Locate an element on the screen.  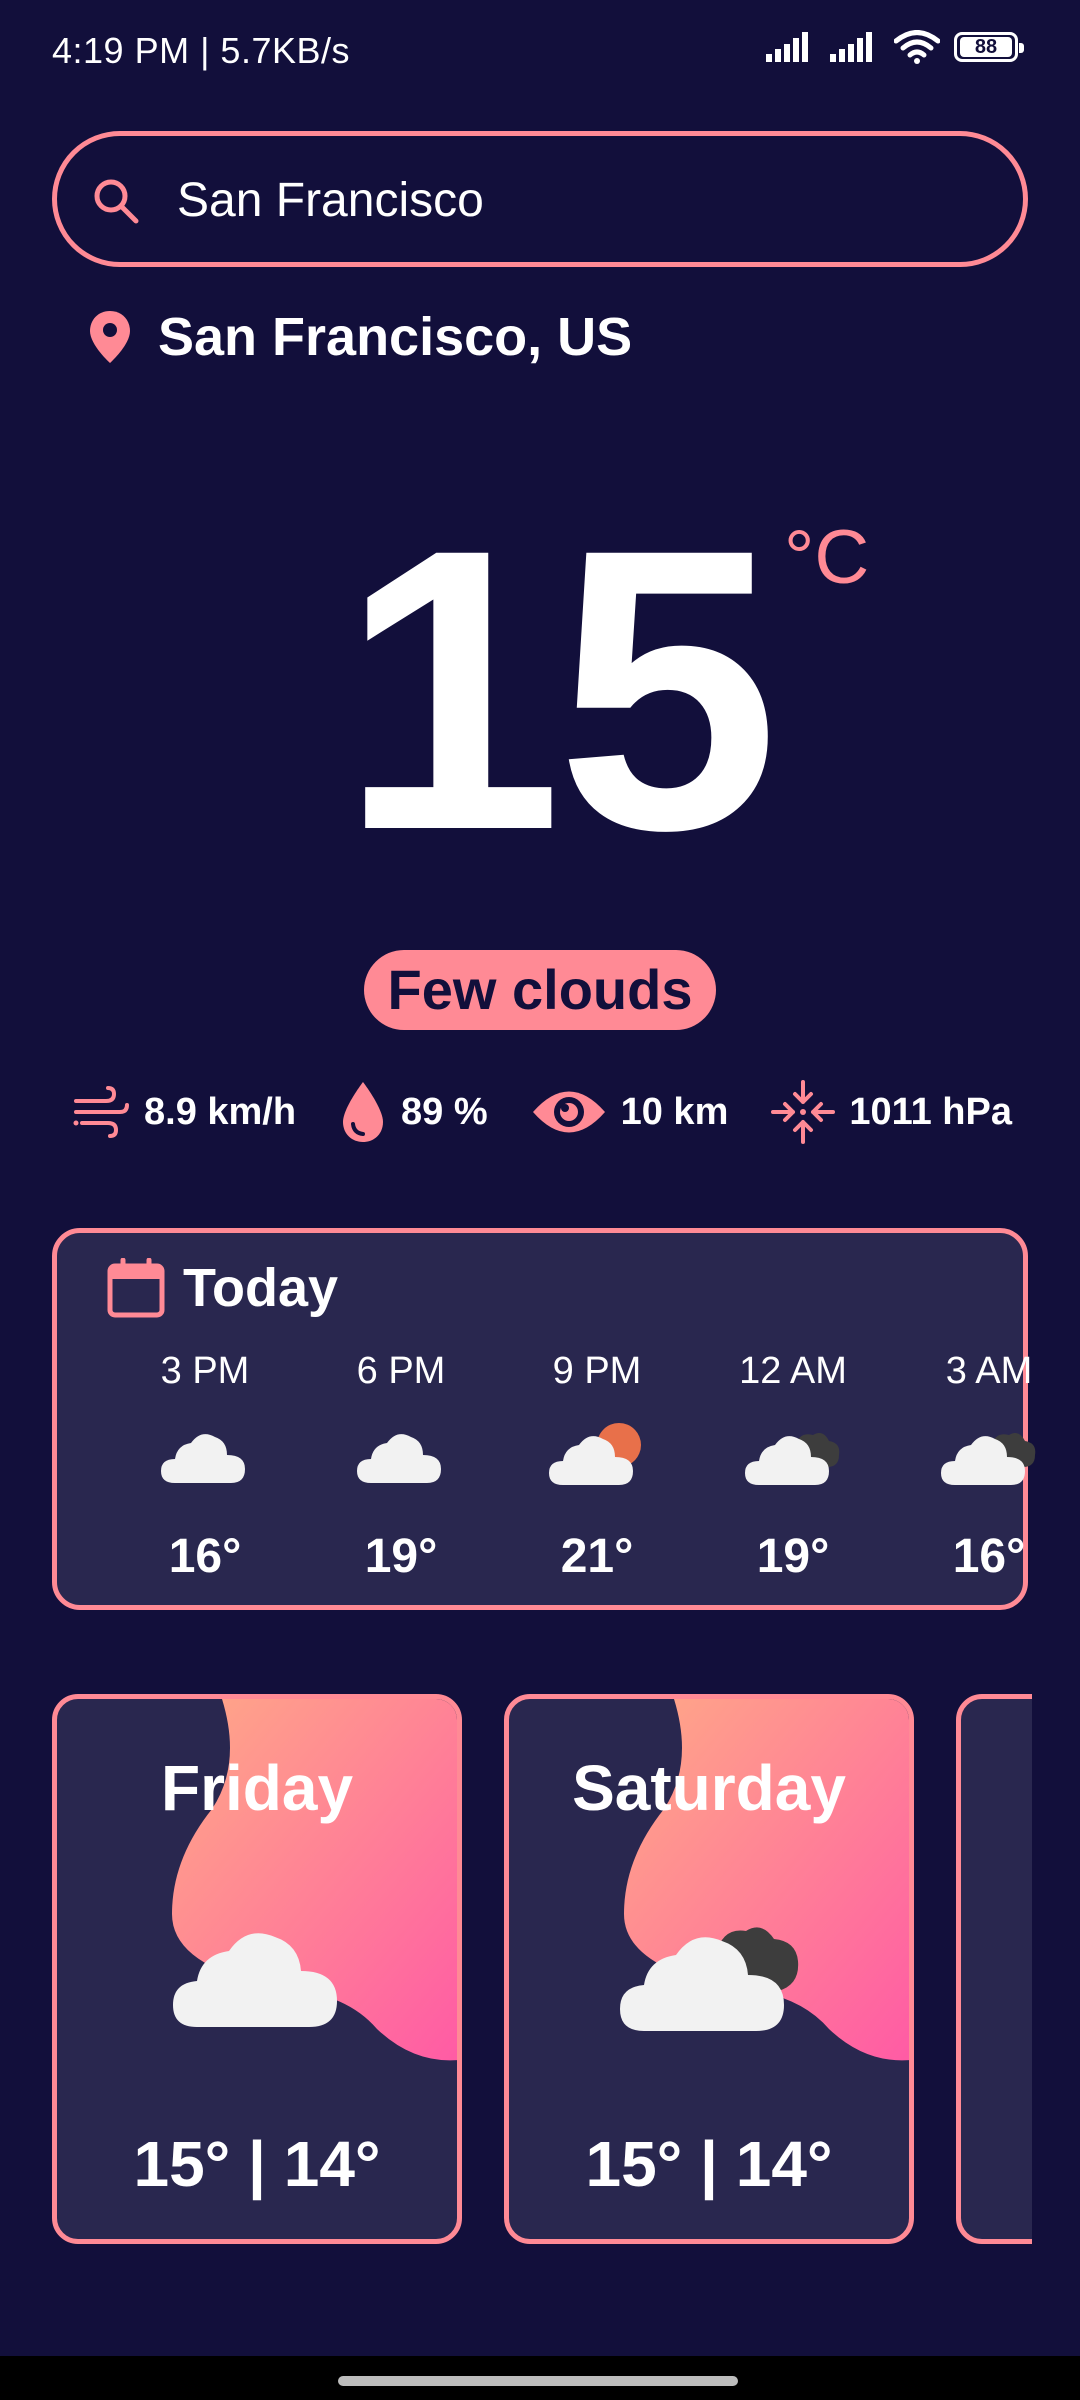
location: San Francisco, US is located at coordinates (360, 337).